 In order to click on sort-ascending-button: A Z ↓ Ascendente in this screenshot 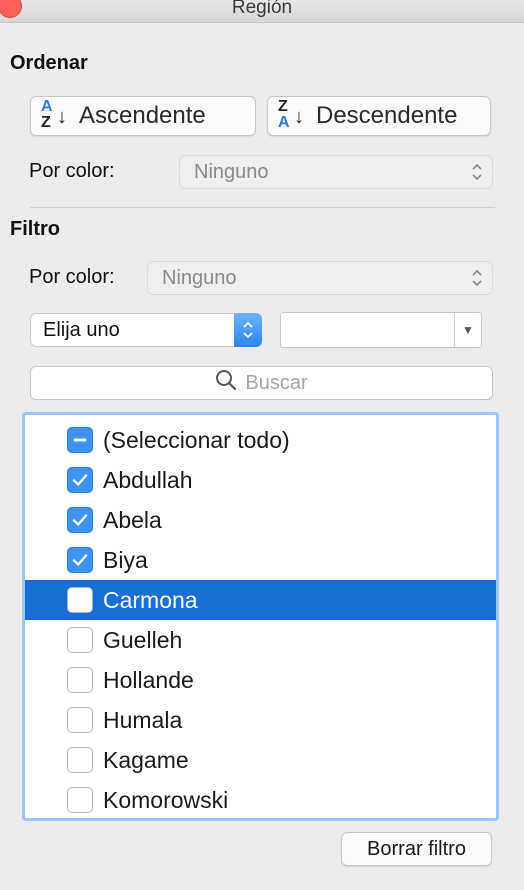, I will do `click(143, 116)`.